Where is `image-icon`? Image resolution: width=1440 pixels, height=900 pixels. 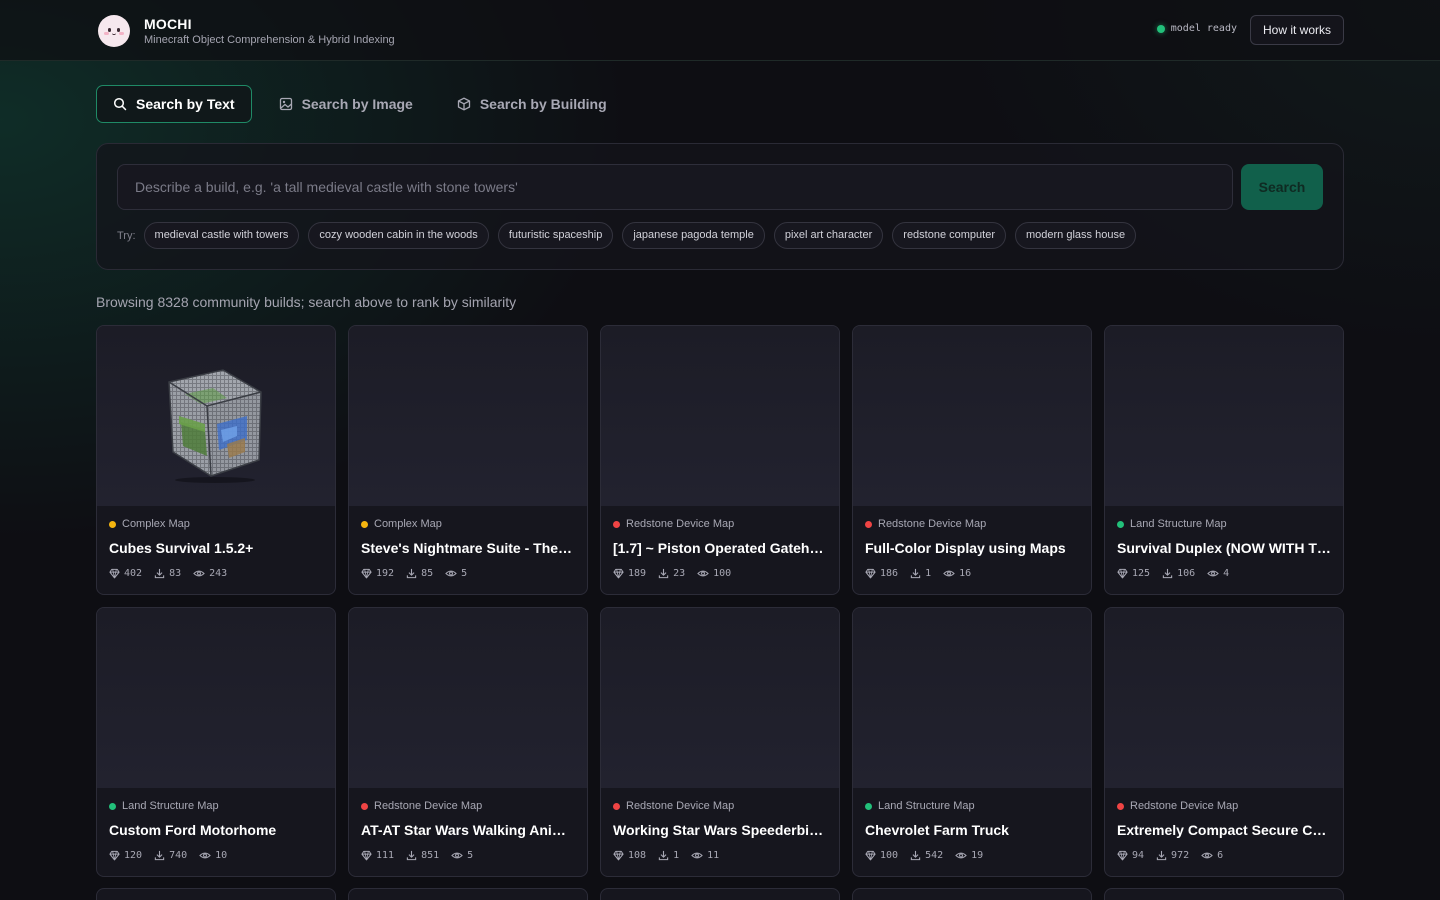
image-icon is located at coordinates (285, 104).